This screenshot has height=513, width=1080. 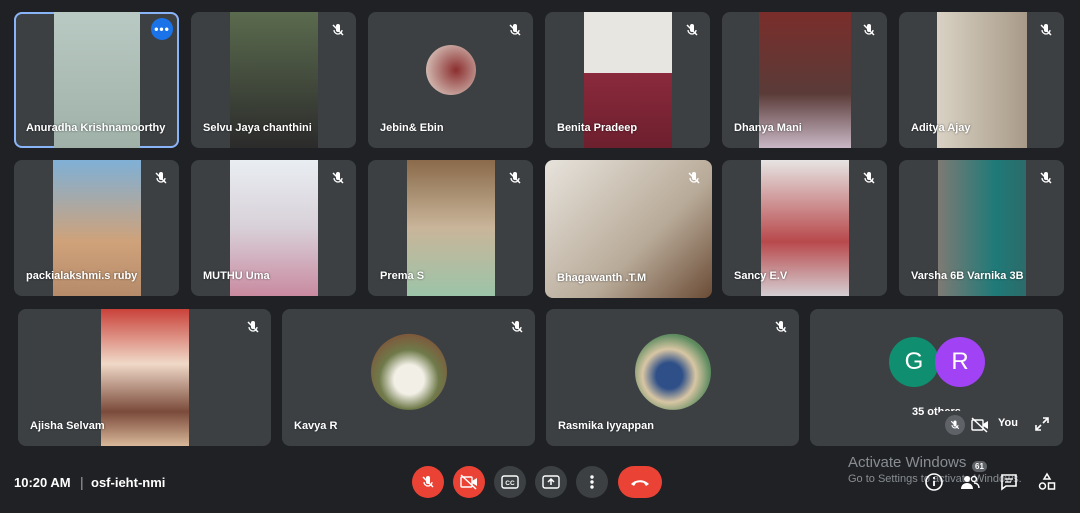 I want to click on more-options-button, so click(x=592, y=482).